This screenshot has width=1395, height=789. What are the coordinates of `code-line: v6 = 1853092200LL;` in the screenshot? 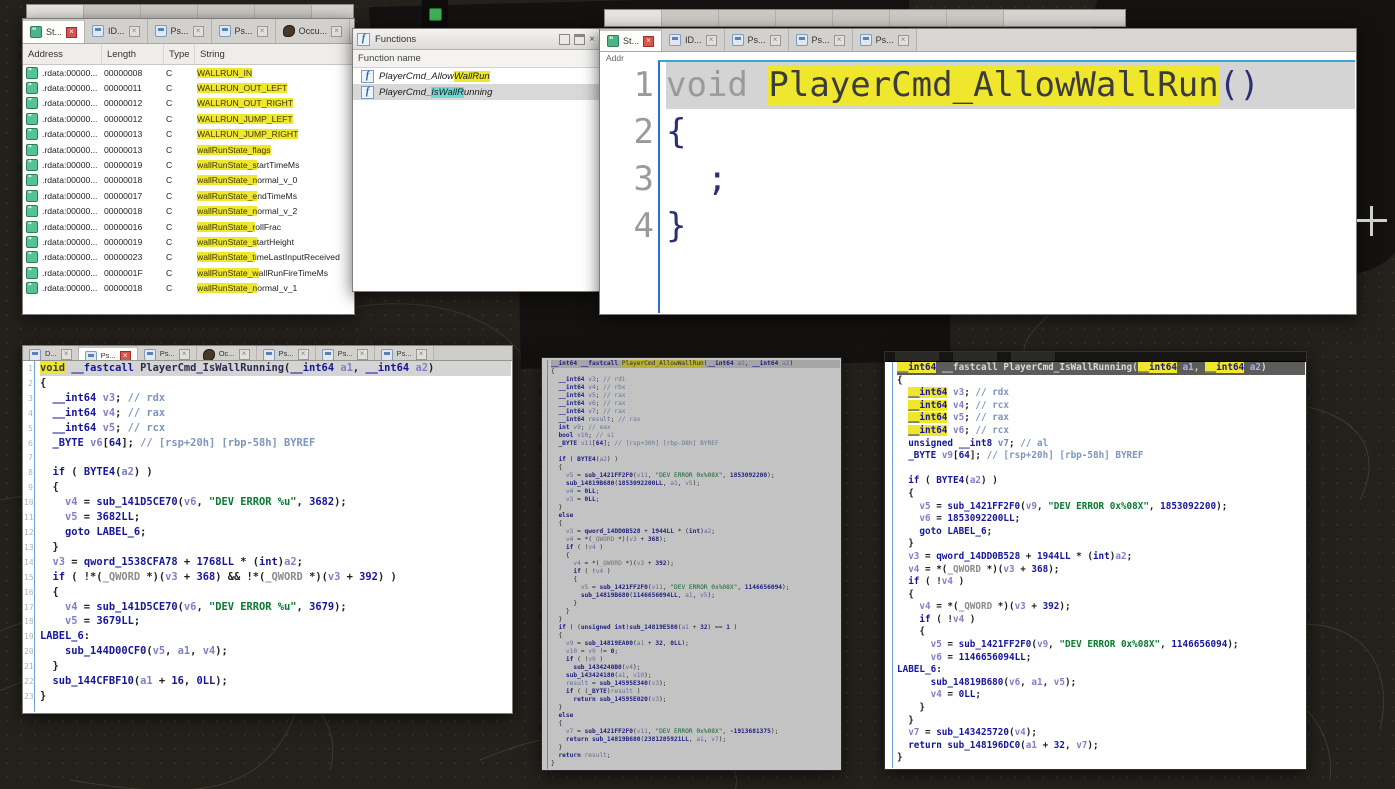 It's located at (1101, 519).